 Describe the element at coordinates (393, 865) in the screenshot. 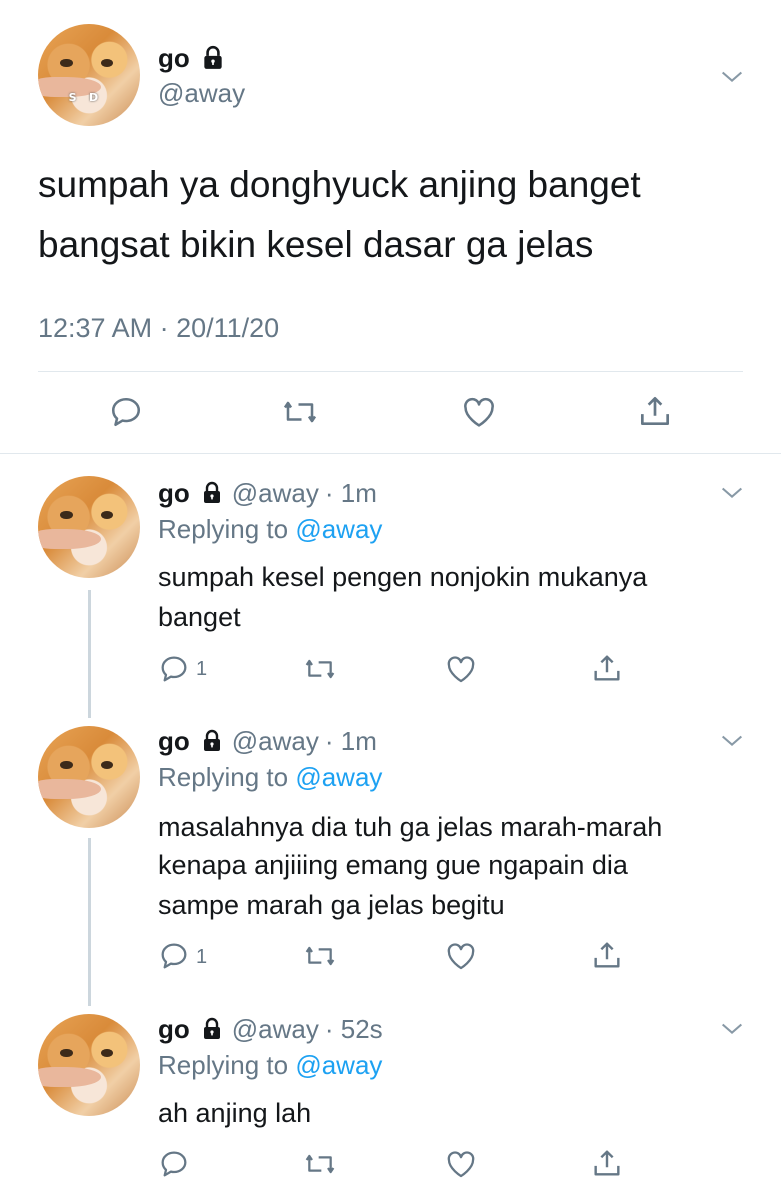

I see `reply-text-line: kenapa anjiiing emang gue ngapain dia` at that location.